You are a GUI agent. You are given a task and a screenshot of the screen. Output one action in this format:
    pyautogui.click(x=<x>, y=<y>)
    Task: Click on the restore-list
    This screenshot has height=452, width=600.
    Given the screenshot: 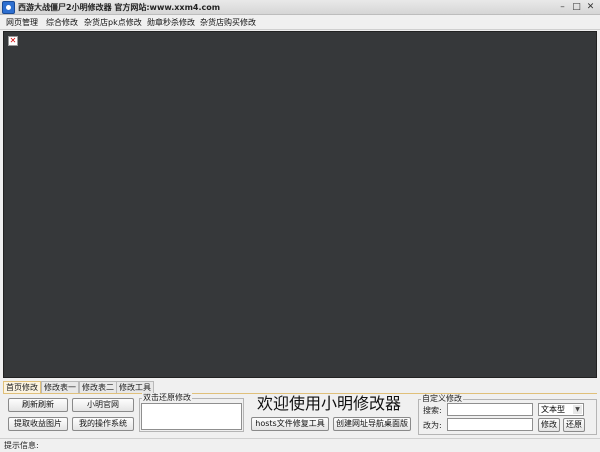 What is the action you would take?
    pyautogui.click(x=191, y=416)
    